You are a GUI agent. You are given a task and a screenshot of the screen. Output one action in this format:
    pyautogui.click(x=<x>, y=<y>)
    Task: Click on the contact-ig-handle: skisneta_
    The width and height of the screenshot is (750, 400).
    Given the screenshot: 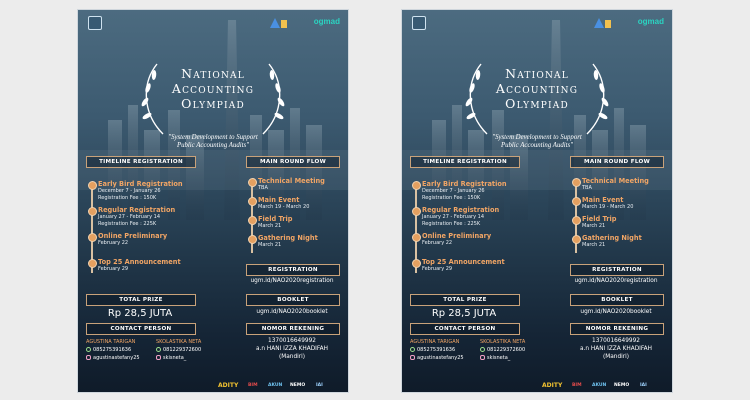 What is the action you would take?
    pyautogui.click(x=499, y=358)
    